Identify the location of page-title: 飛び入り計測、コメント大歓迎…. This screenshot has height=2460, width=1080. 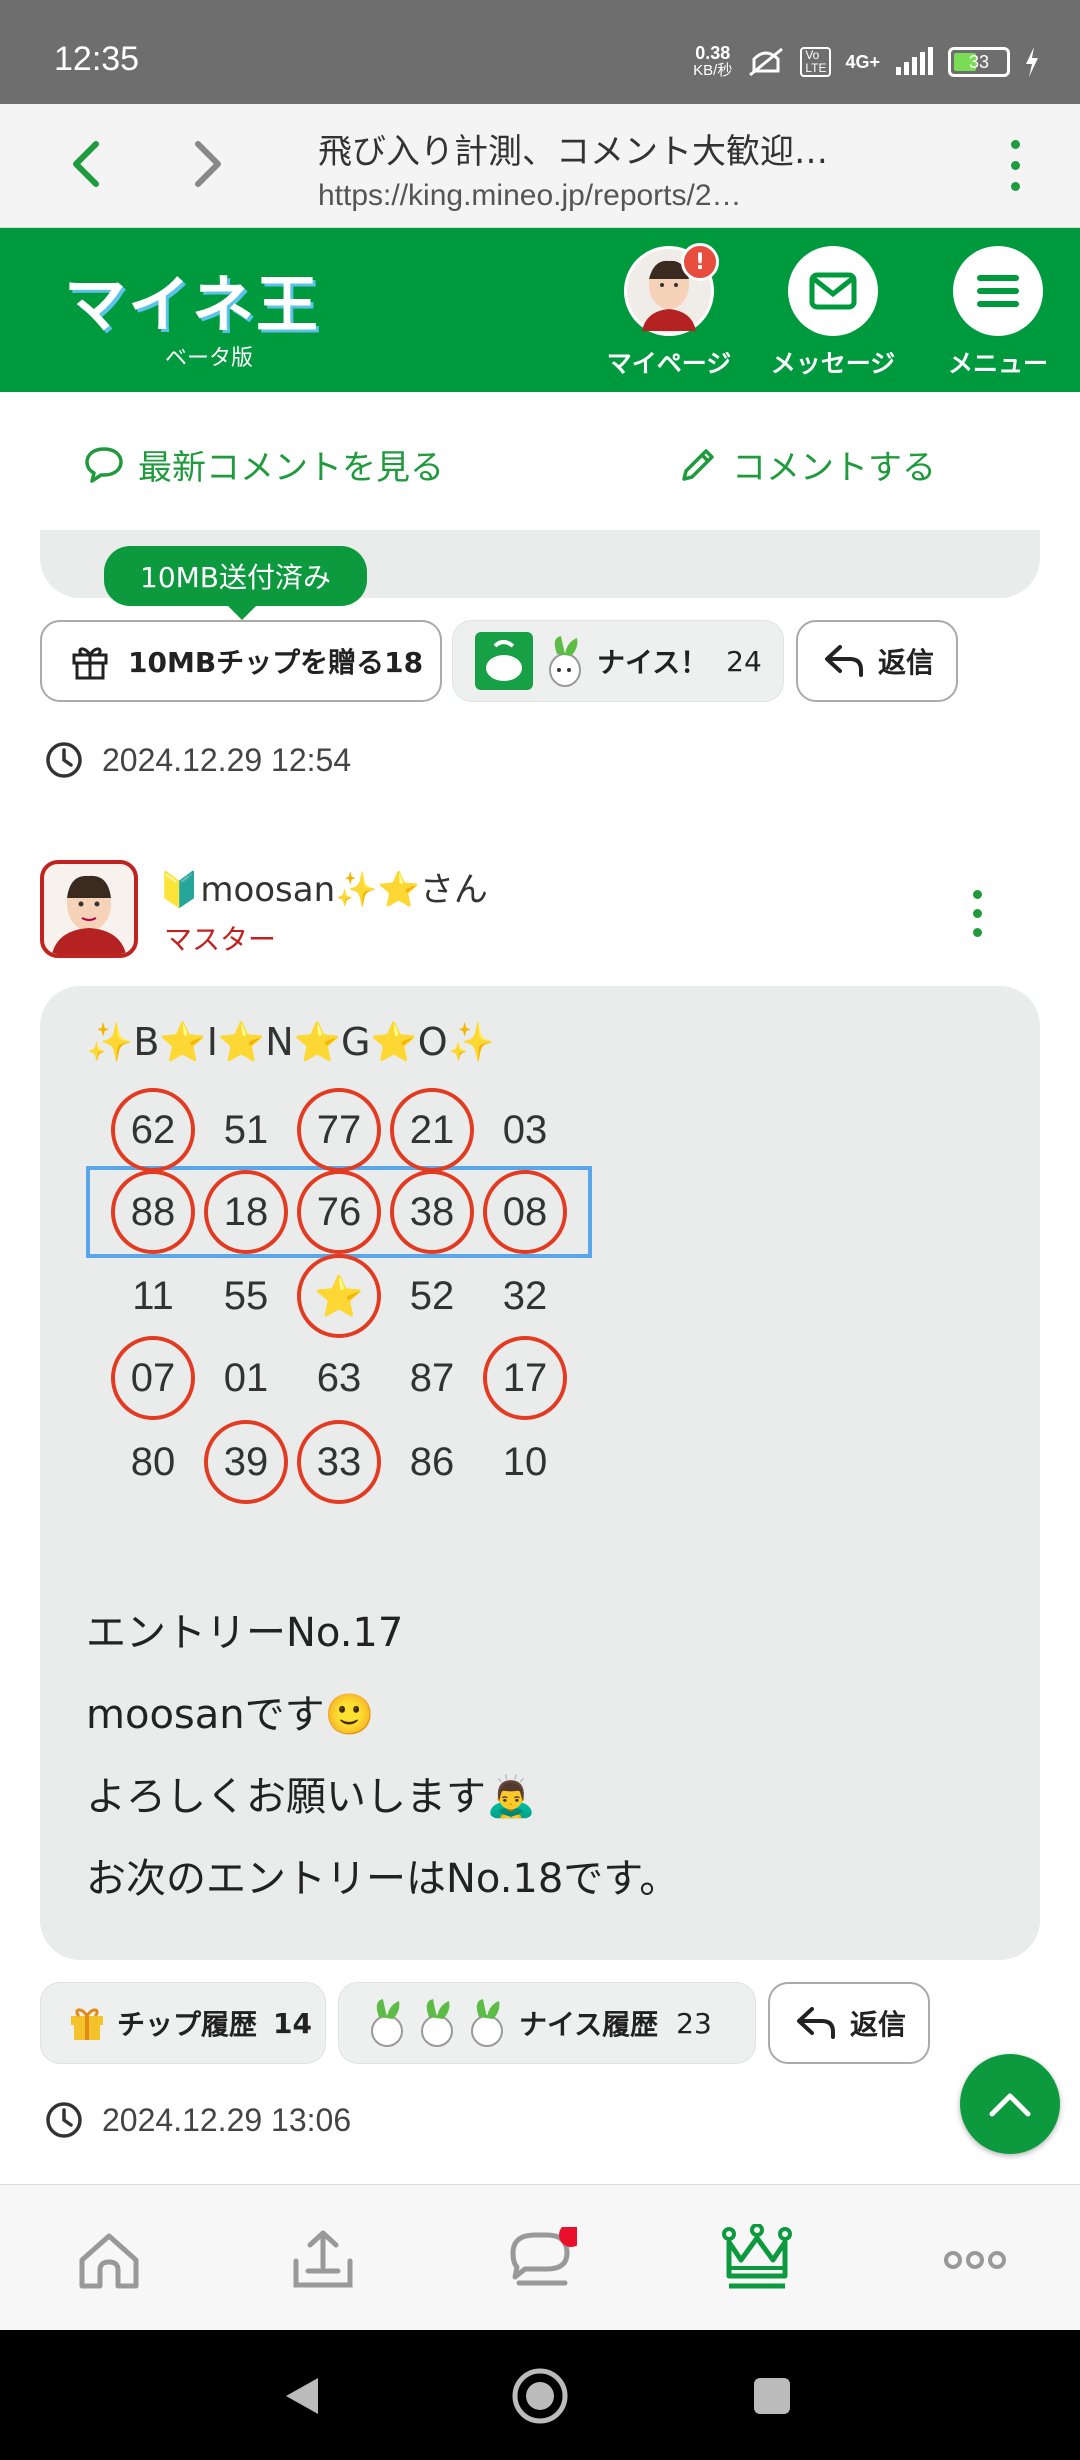
(573, 152).